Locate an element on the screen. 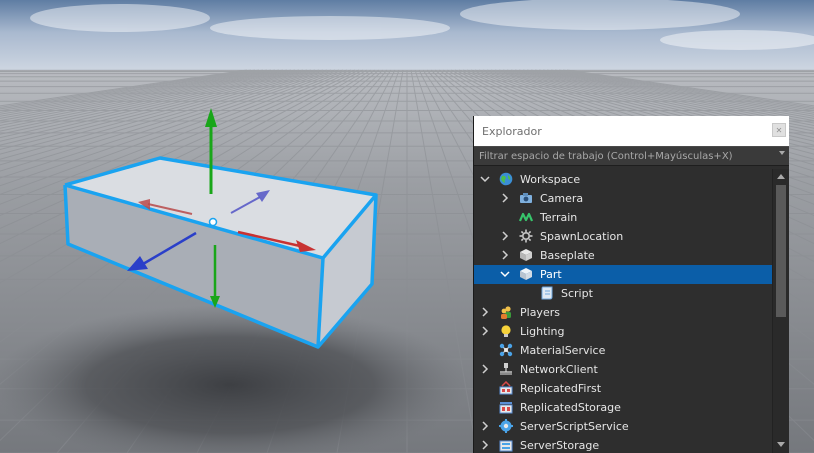 The width and height of the screenshot is (814, 453). tree-item-spawnlocation: SpawnLocation is located at coordinates (623, 236).